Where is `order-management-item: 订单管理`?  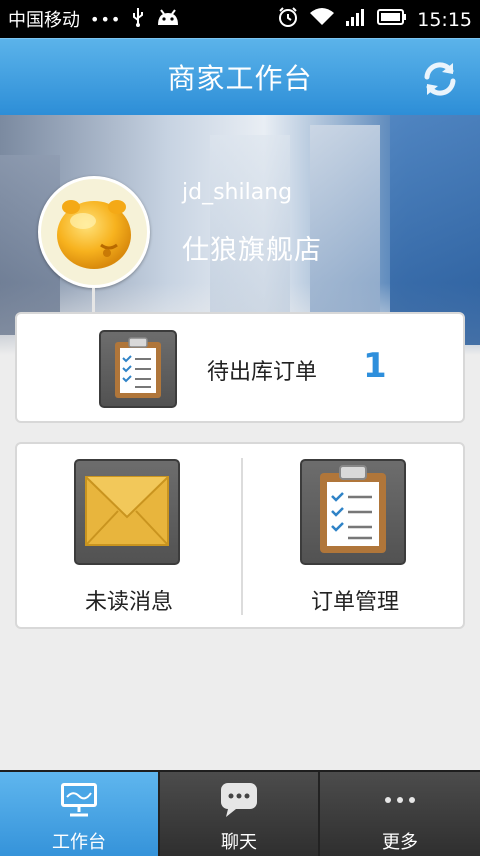
order-management-item: 订单管理 is located at coordinates (355, 535).